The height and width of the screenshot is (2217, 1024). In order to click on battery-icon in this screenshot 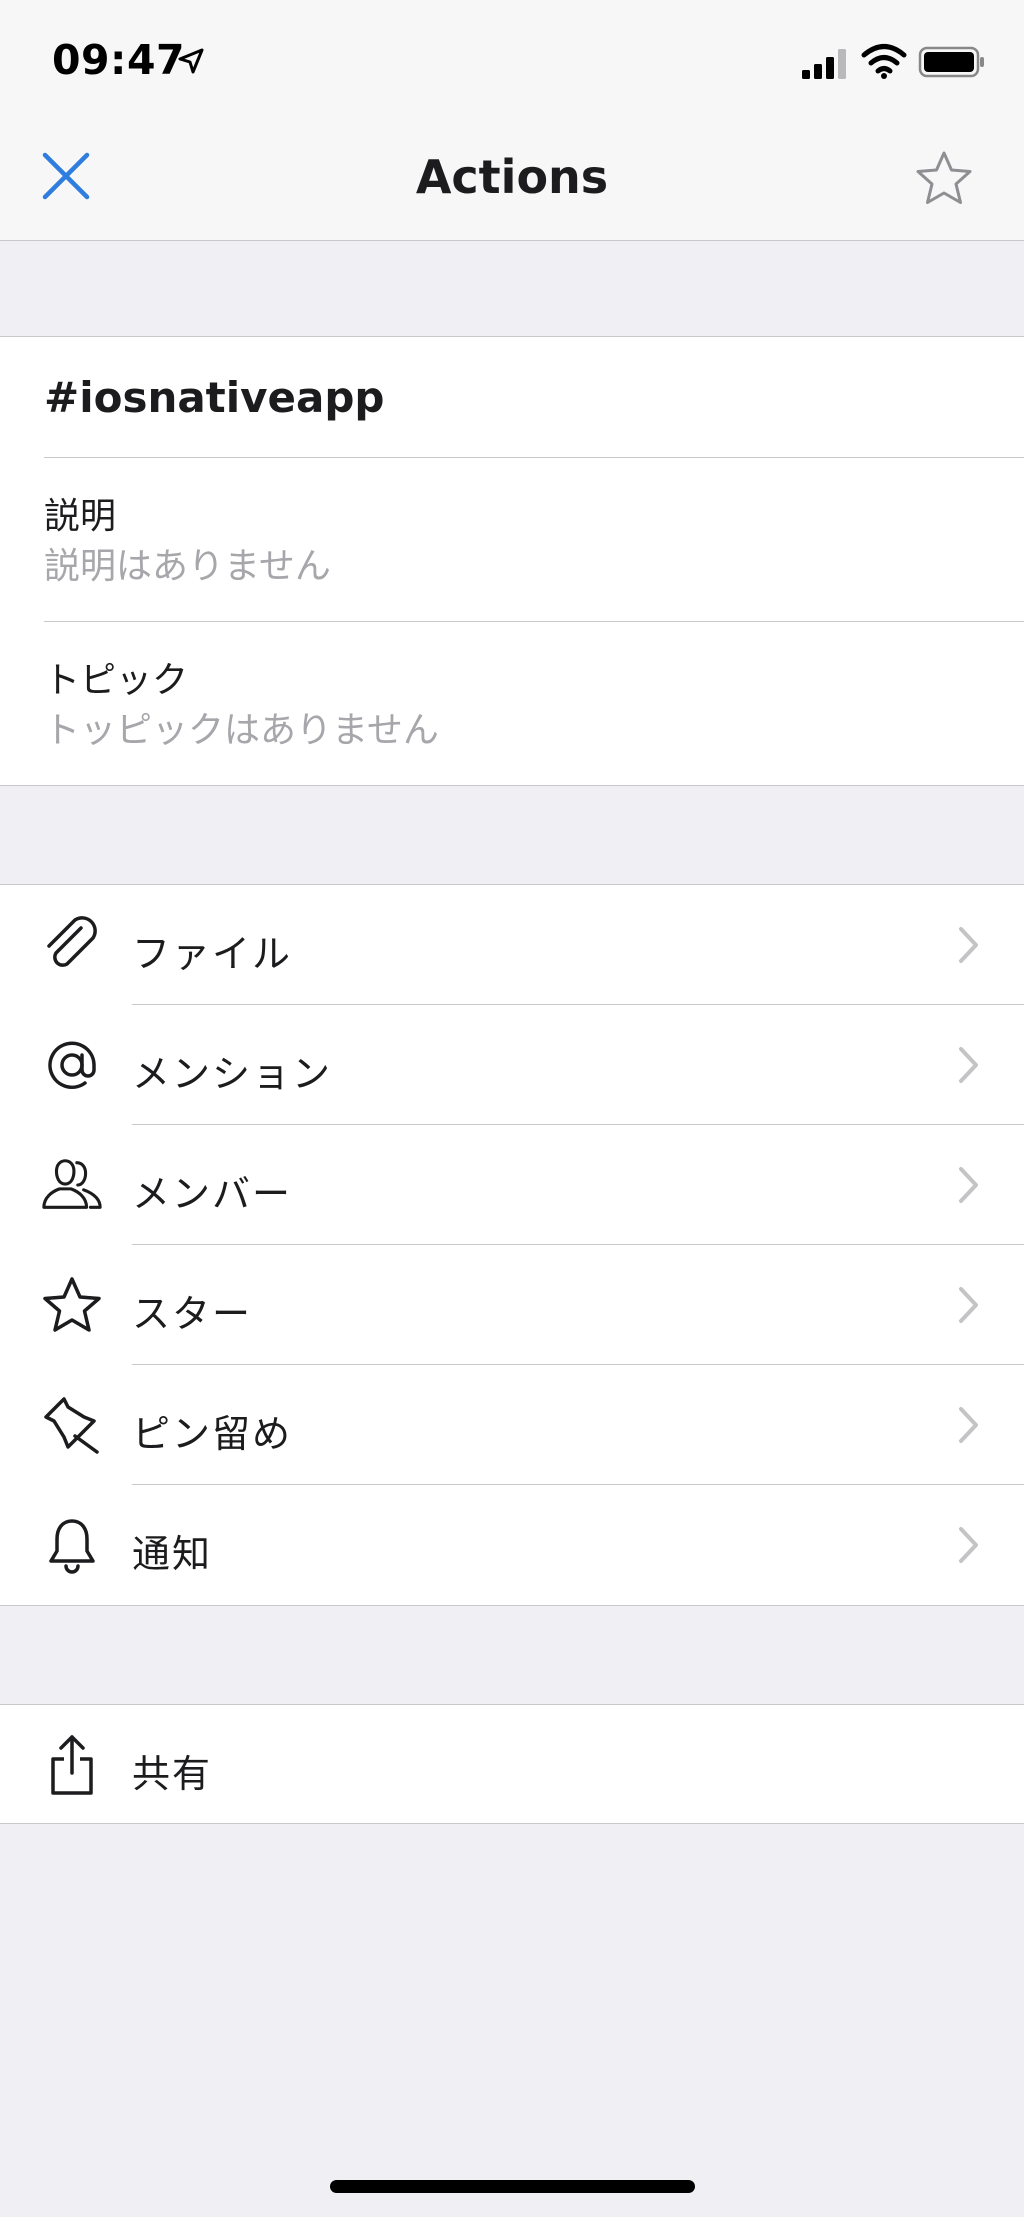, I will do `click(951, 62)`.